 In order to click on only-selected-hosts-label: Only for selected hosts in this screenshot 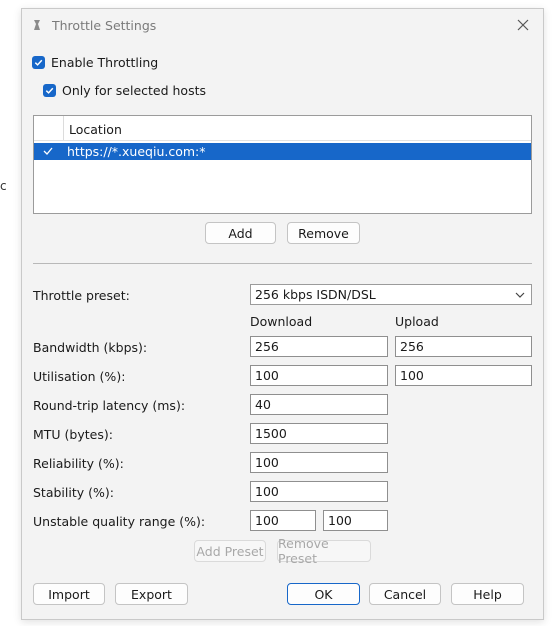, I will do `click(134, 90)`.